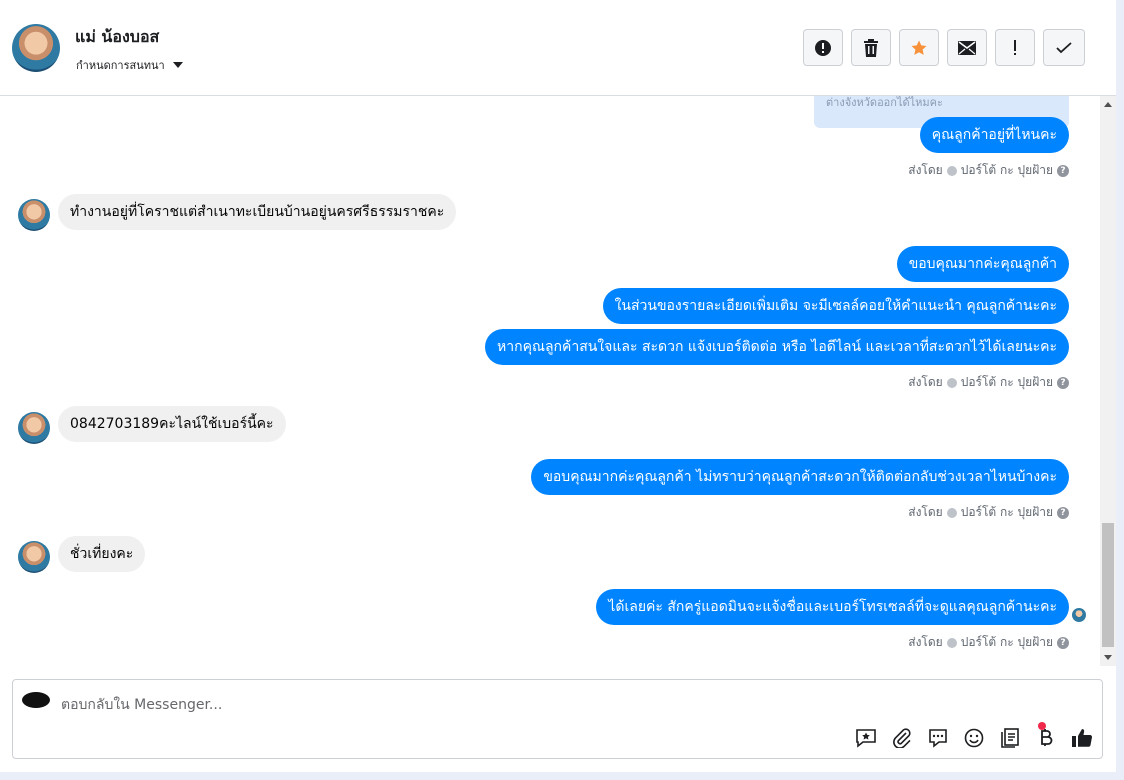 The height and width of the screenshot is (780, 1124). I want to click on thread-scrollbar, so click(1108, 381).